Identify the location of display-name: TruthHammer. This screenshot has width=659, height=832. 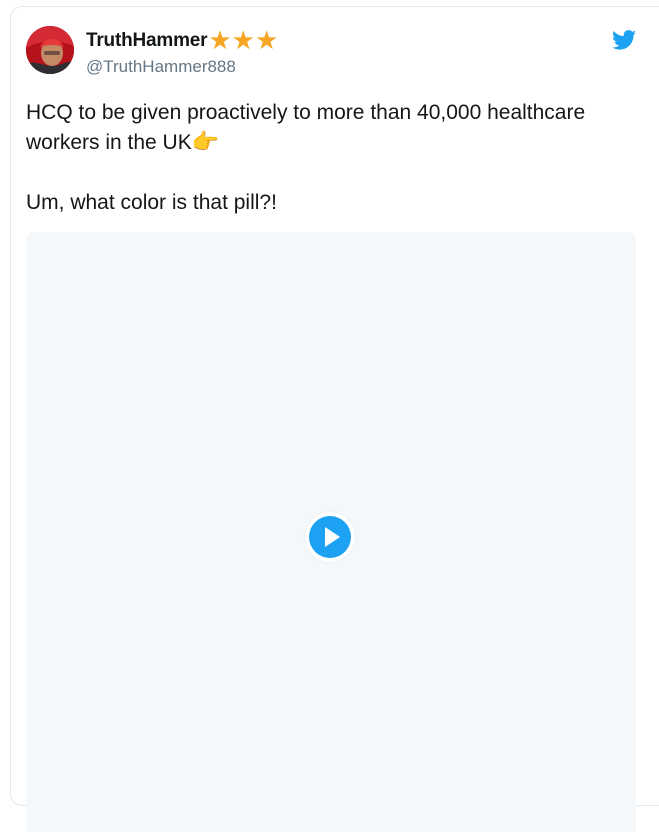
(147, 41).